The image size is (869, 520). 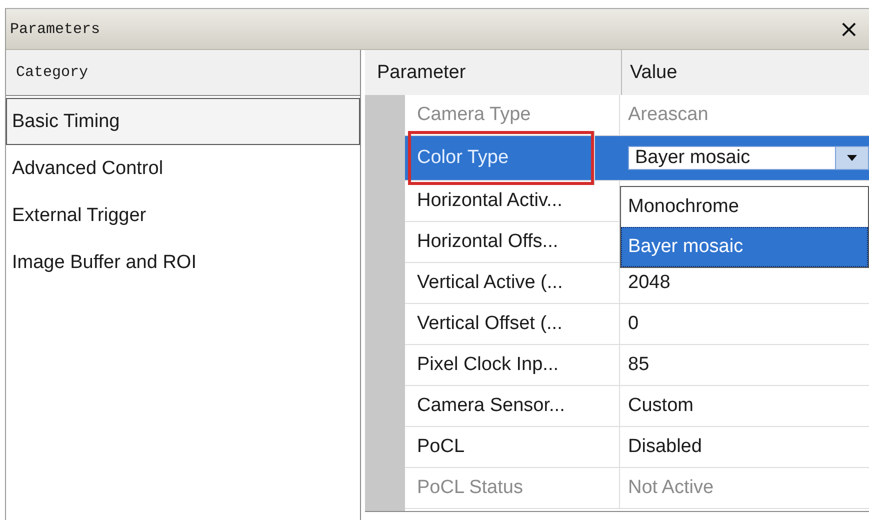 What do you see at coordinates (638, 365) in the screenshot?
I see `parameter-value: 85` at bounding box center [638, 365].